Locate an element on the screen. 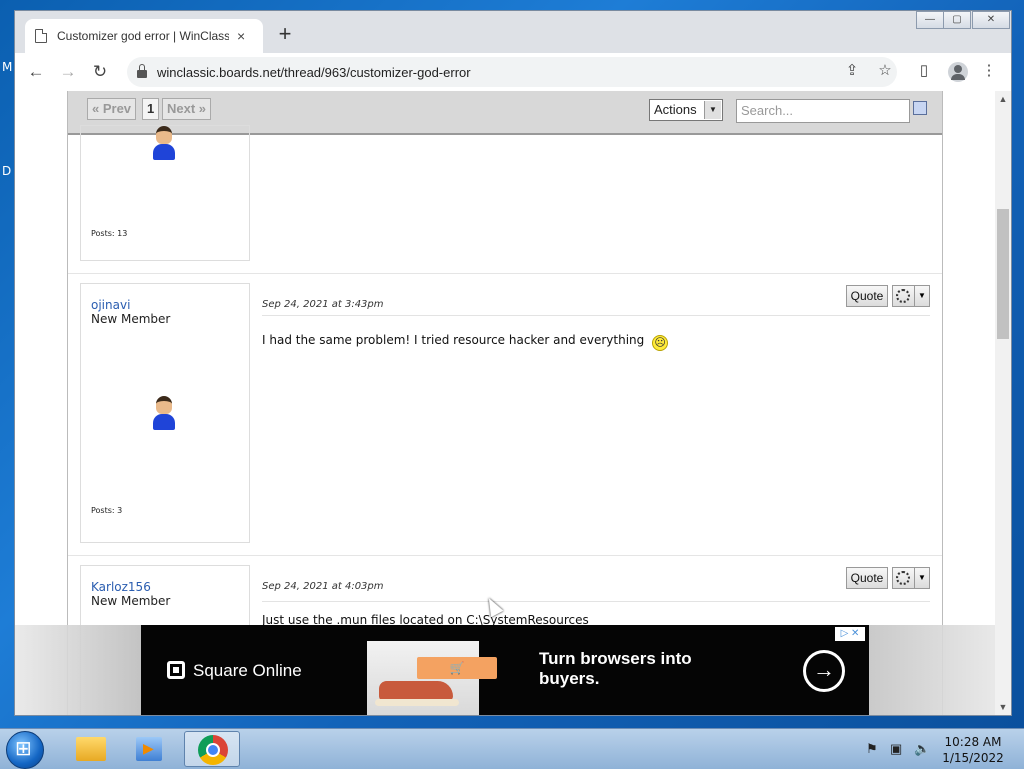  bookmark-star-icon: ☆ is located at coordinates (885, 70).